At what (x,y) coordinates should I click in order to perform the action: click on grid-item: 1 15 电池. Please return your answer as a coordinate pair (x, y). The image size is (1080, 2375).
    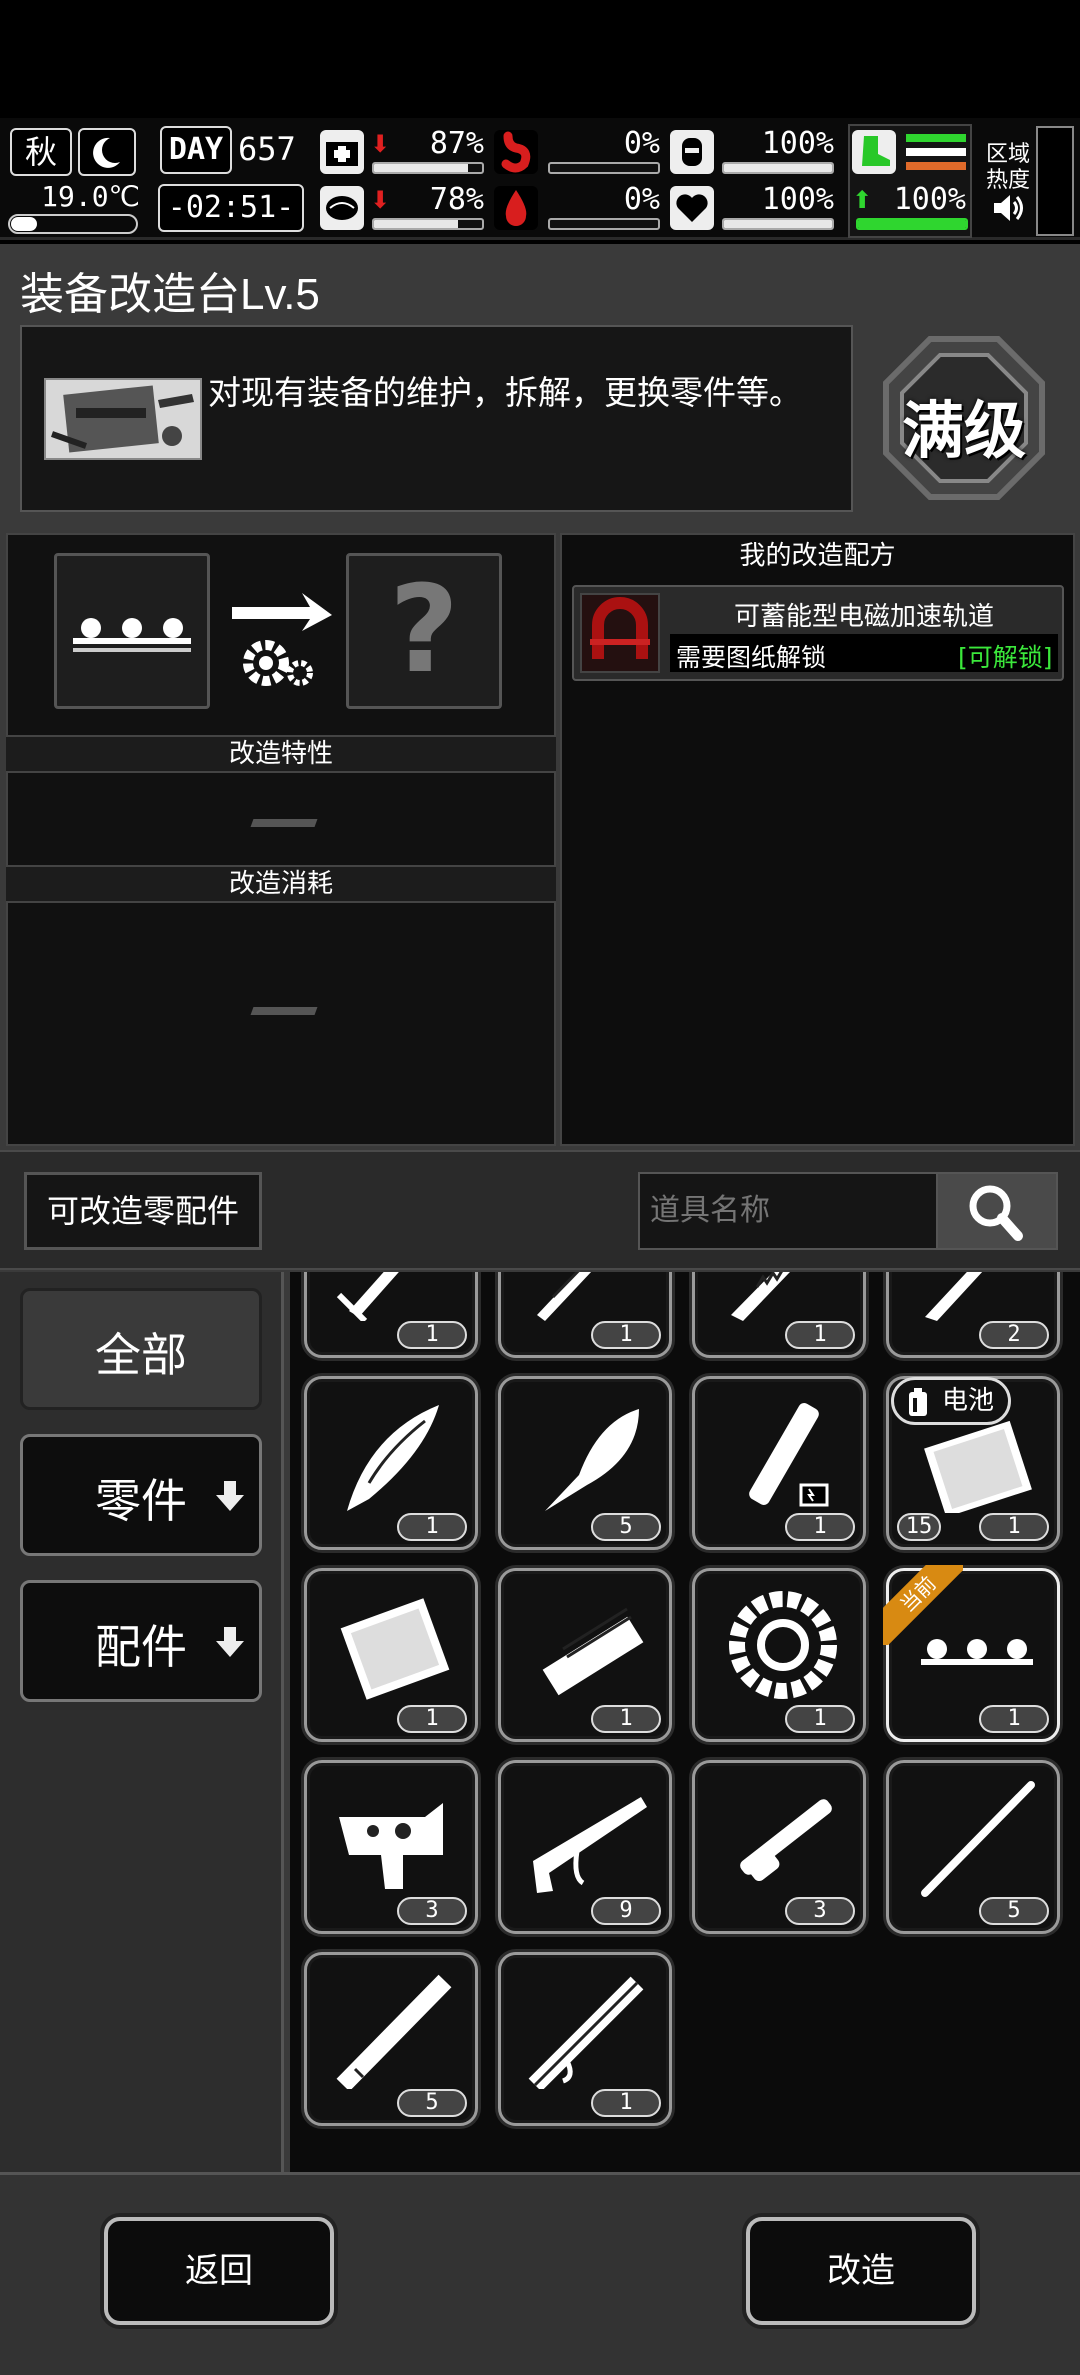
    Looking at the image, I should click on (973, 1463).